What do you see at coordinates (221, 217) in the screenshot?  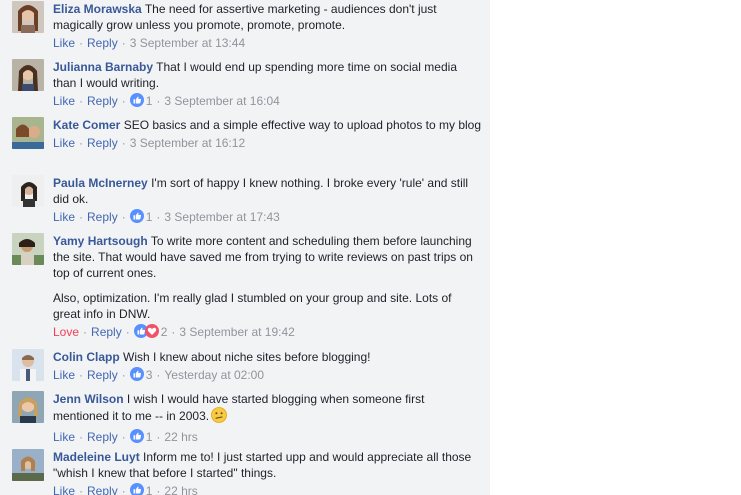 I see `timestamp: 3 September at 17:43` at bounding box center [221, 217].